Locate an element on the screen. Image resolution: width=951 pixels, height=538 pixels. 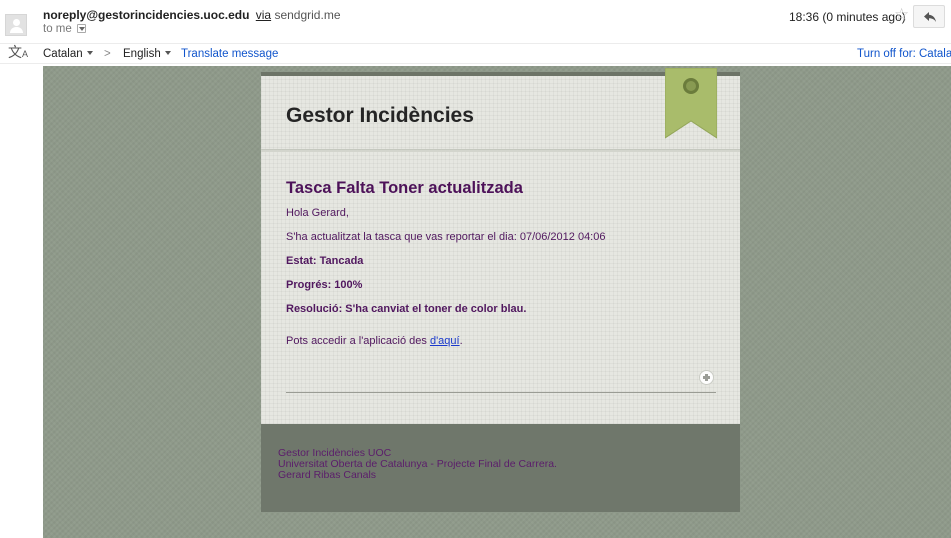
source-language-dropdown: Catalan is located at coordinates (68, 54).